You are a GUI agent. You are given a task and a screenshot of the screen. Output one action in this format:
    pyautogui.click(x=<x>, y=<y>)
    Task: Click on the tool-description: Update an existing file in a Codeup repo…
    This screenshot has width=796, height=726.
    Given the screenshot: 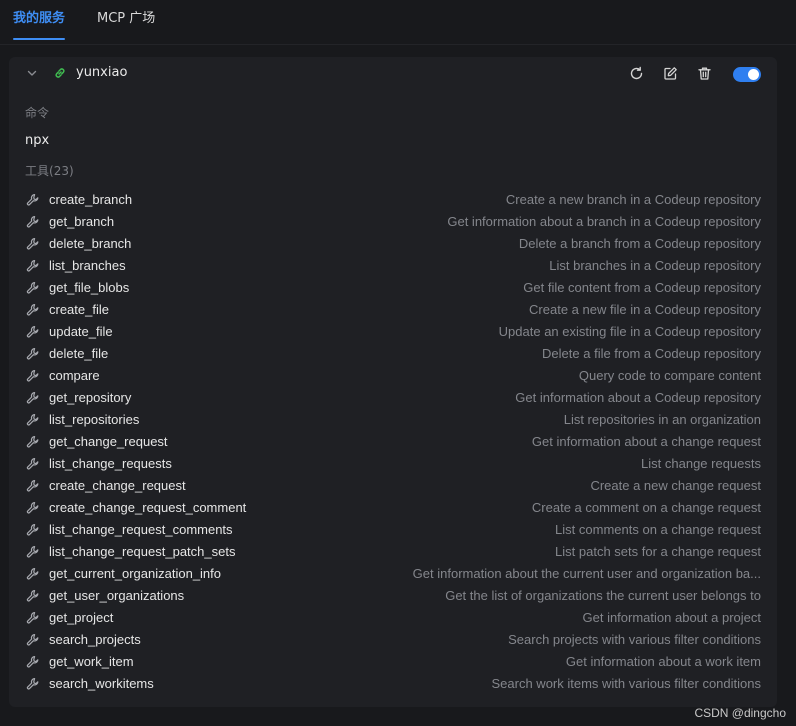 What is the action you would take?
    pyautogui.click(x=629, y=331)
    